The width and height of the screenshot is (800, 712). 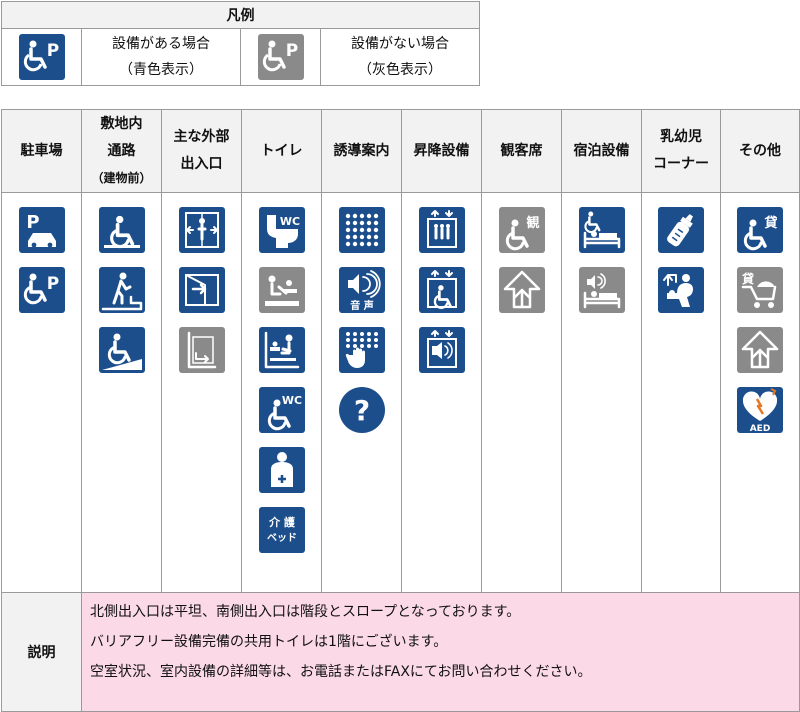 I want to click on description-label: 説明, so click(x=41, y=652).